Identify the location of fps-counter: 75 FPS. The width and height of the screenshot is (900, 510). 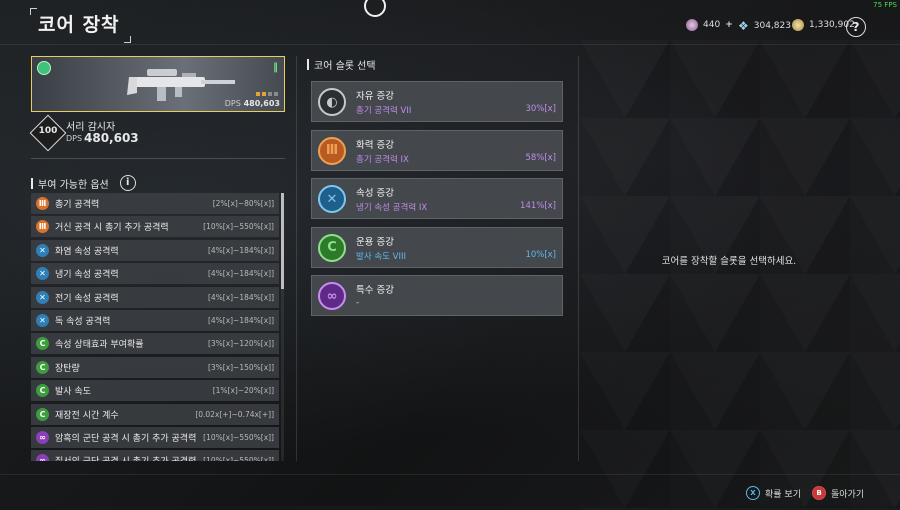
(885, 5).